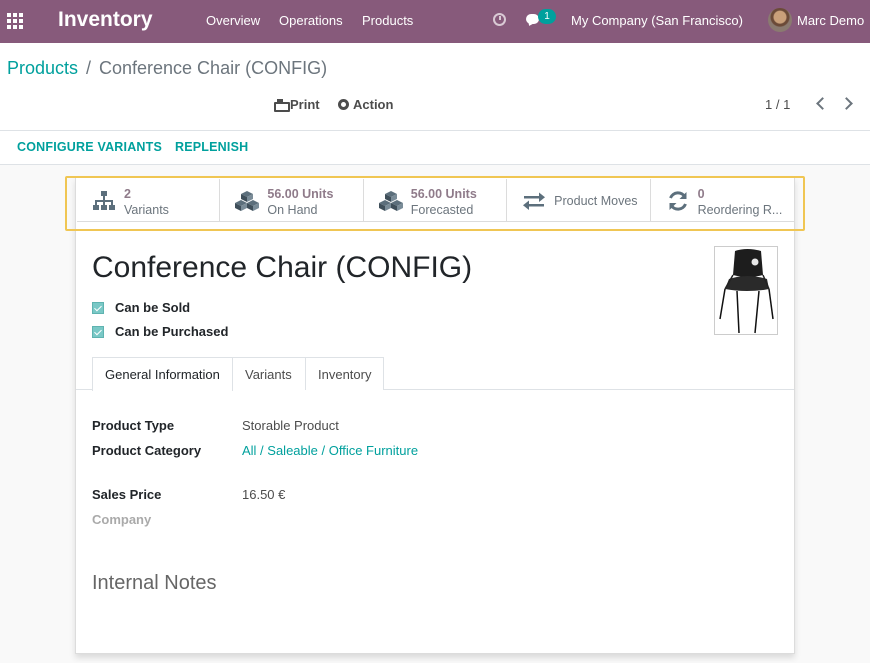 This screenshot has width=870, height=663. What do you see at coordinates (330, 450) in the screenshot?
I see `product-category-link: All / Saleable / Office Furniture` at bounding box center [330, 450].